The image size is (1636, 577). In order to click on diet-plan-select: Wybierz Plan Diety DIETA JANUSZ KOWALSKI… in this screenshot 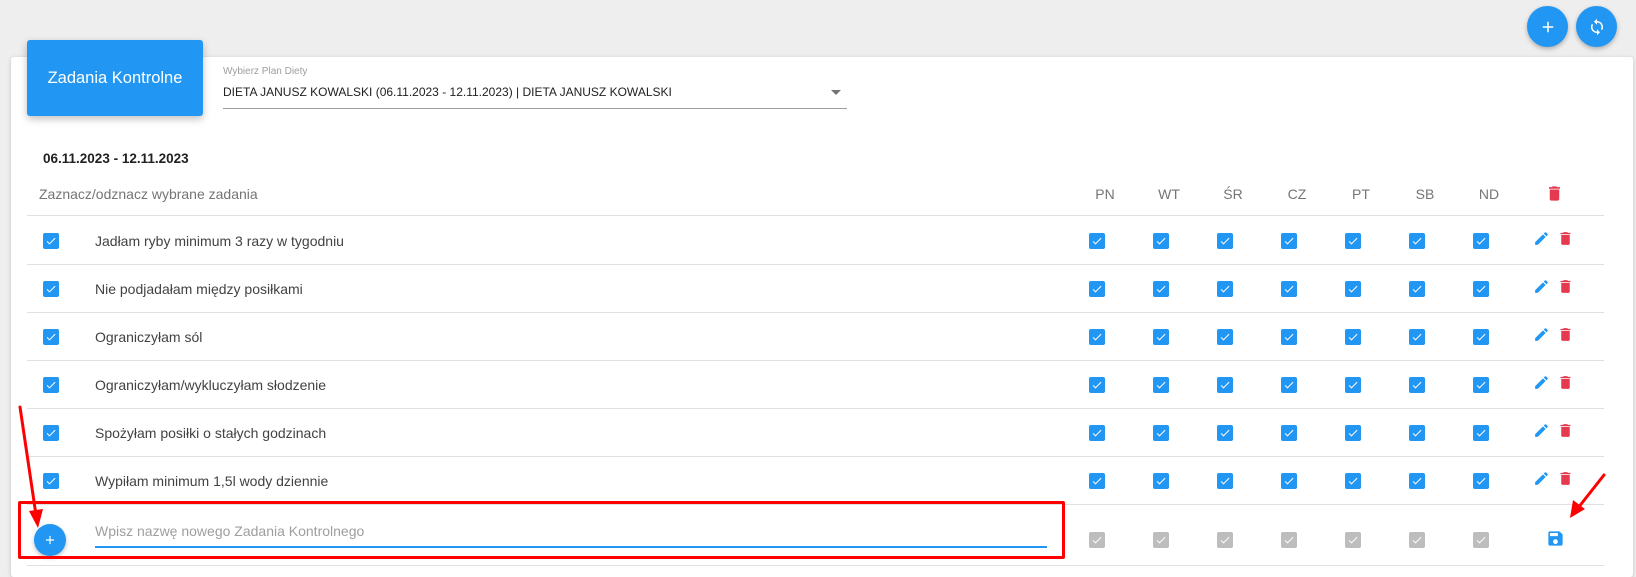, I will do `click(535, 86)`.